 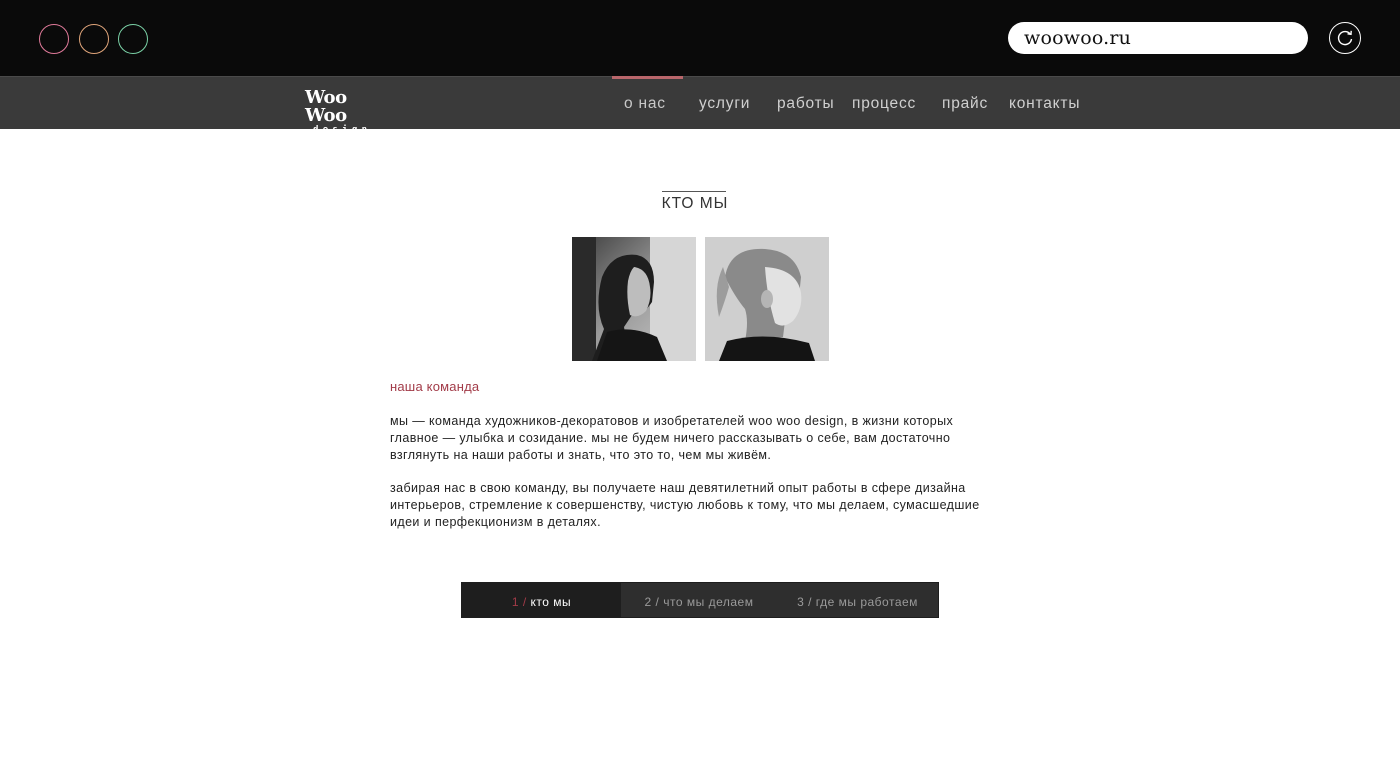 What do you see at coordinates (94, 39) in the screenshot?
I see `window-minimize-button` at bounding box center [94, 39].